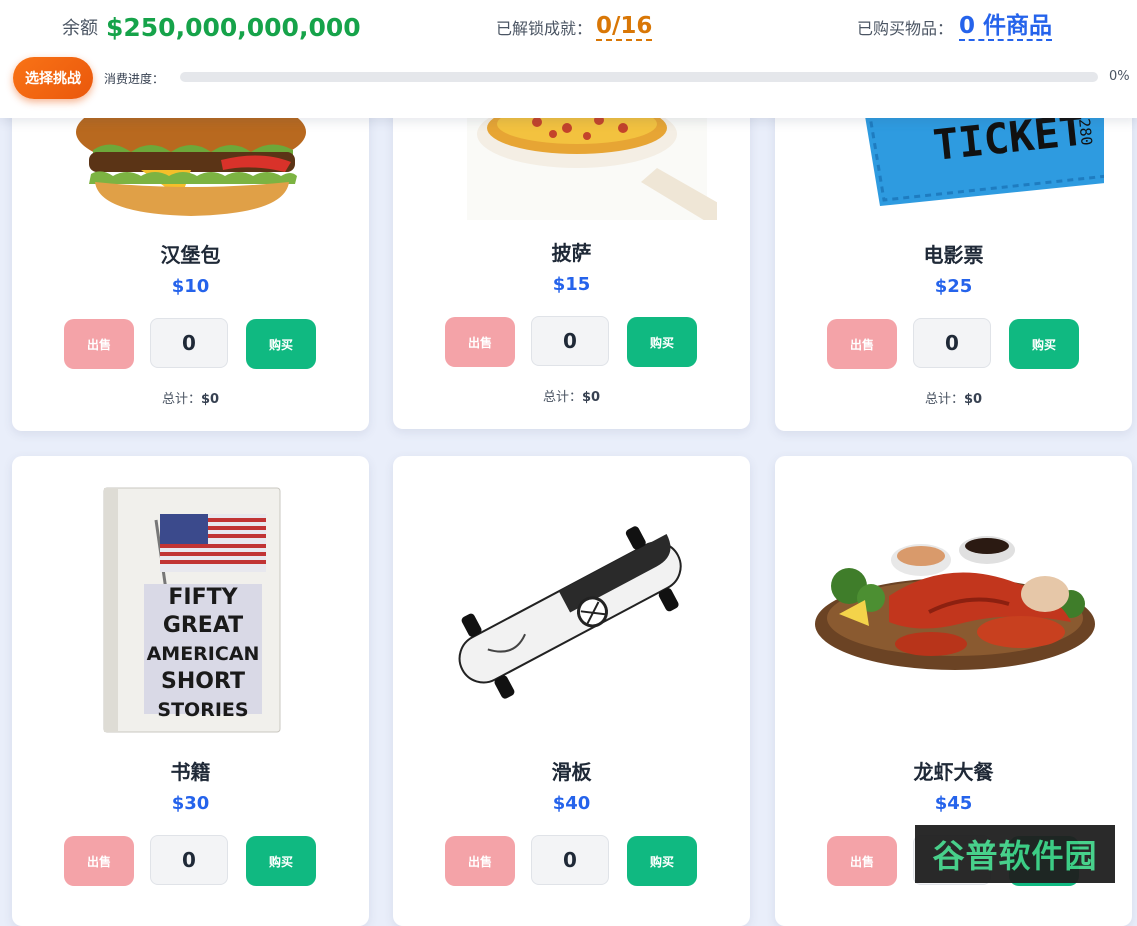  I want to click on watermark-logo: 谷普软件园, so click(1015, 854).